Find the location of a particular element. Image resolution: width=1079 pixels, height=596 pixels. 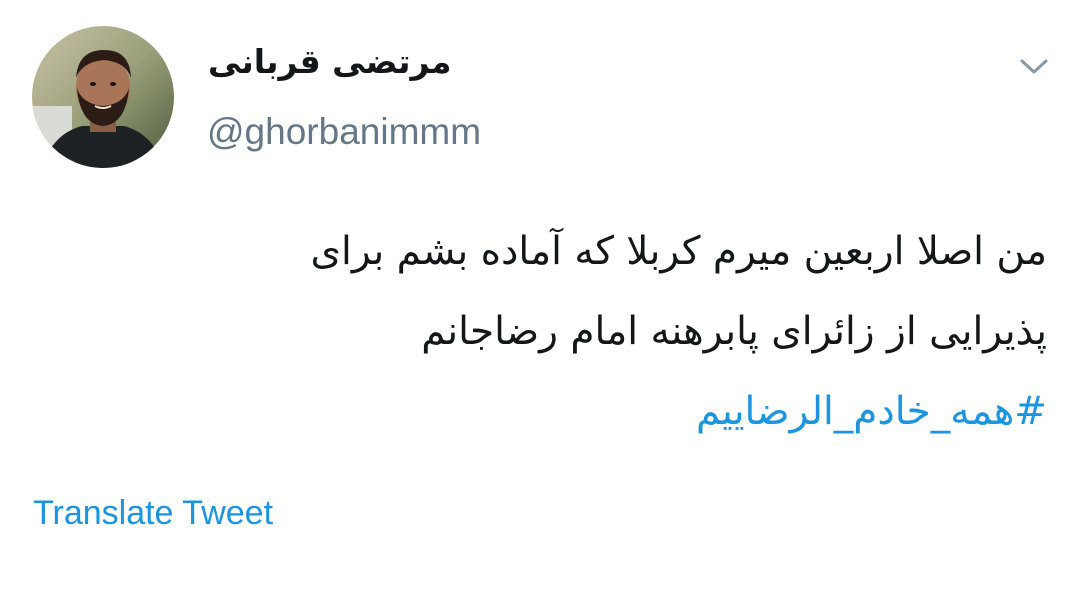

user-avatar-photo is located at coordinates (103, 97).